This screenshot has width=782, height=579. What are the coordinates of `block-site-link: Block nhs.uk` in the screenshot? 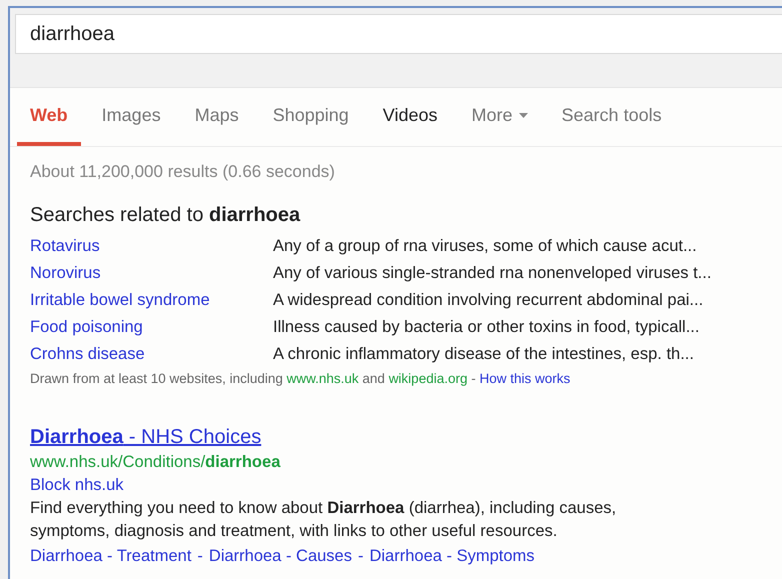 It's located at (77, 485).